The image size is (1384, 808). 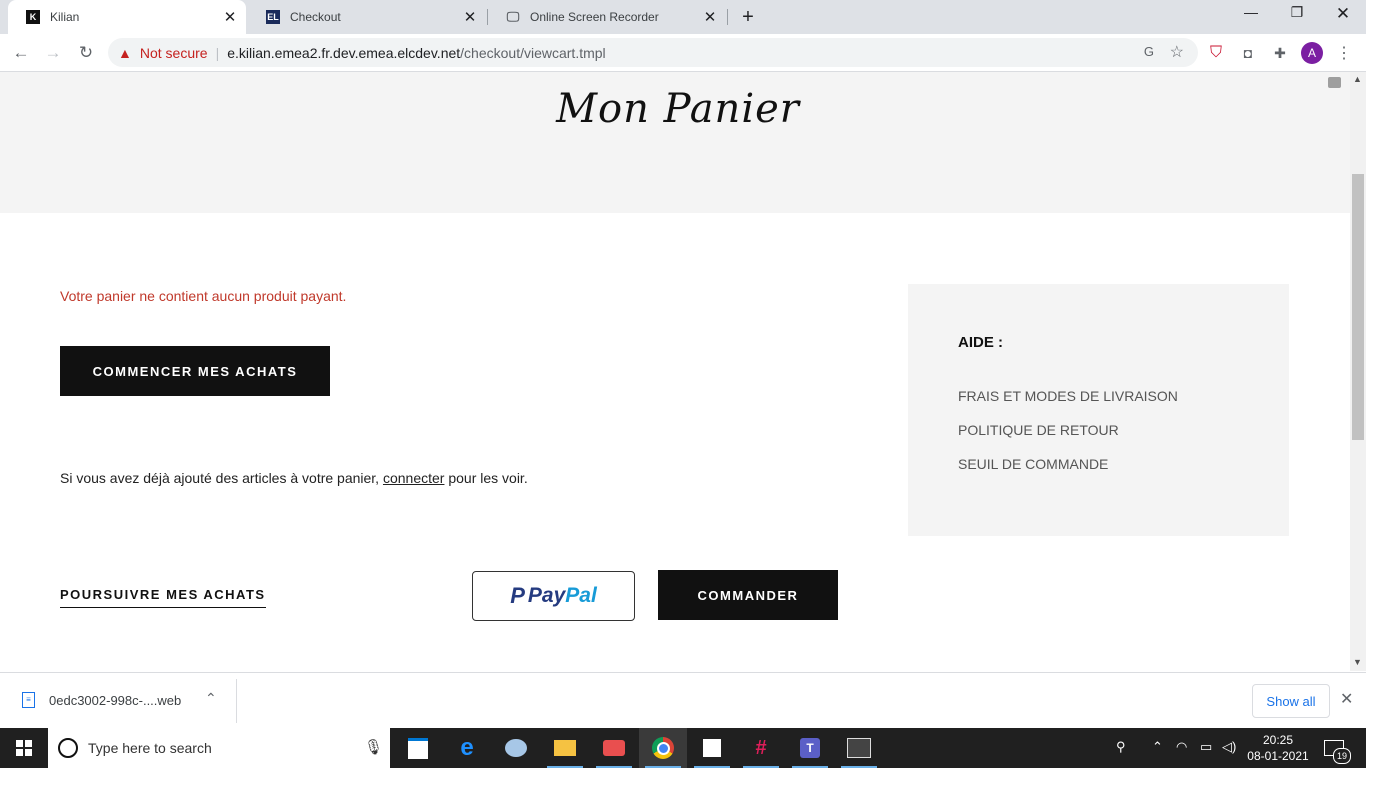 What do you see at coordinates (1334, 82) in the screenshot?
I see `widget-toggle-icon` at bounding box center [1334, 82].